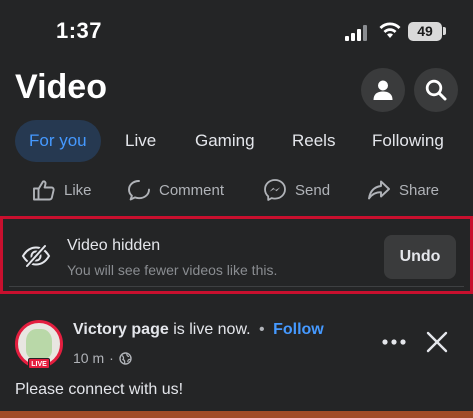 The image size is (473, 418). I want to click on profile-button, so click(383, 90).